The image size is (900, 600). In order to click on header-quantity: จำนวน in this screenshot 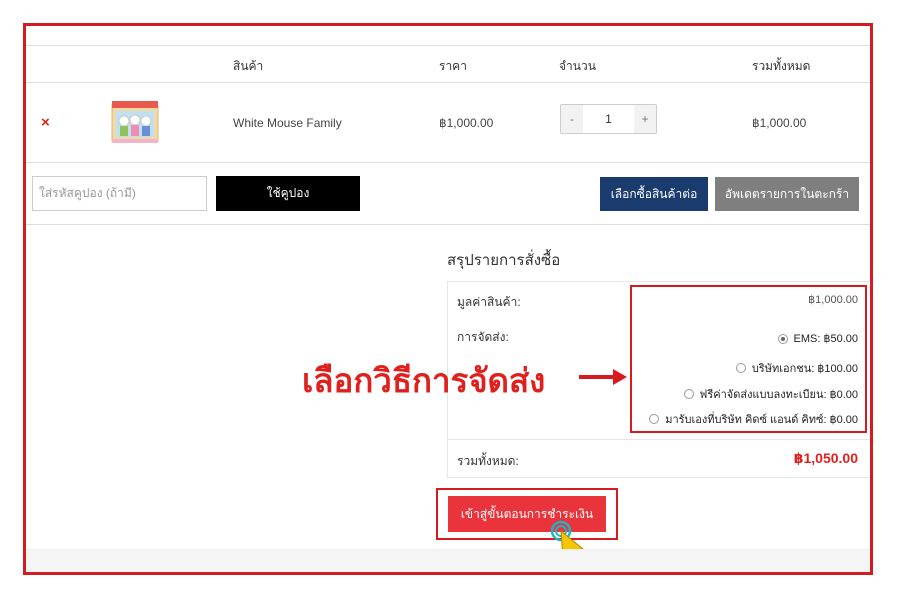, I will do `click(577, 66)`.